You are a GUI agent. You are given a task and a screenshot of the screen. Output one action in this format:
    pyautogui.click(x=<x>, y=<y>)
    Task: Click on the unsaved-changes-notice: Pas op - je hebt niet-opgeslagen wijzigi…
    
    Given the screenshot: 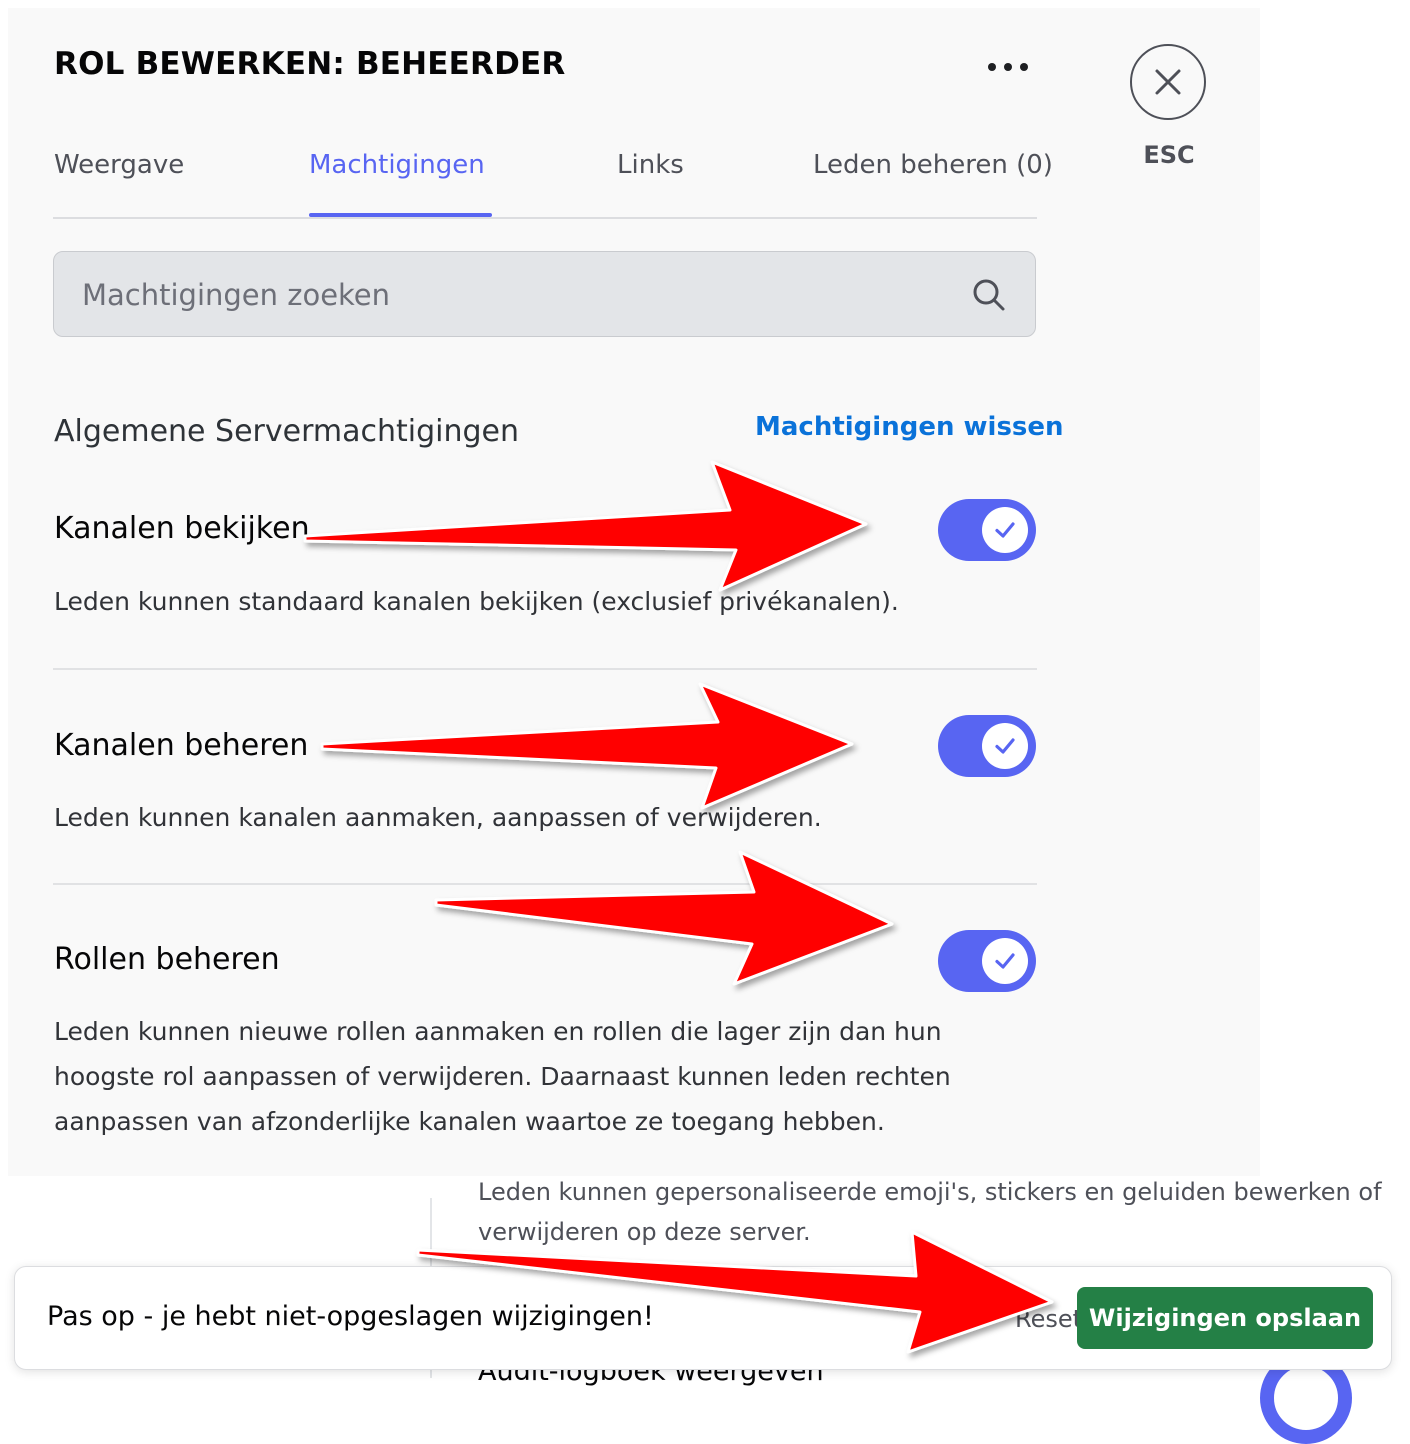 What is the action you would take?
    pyautogui.click(x=703, y=1318)
    